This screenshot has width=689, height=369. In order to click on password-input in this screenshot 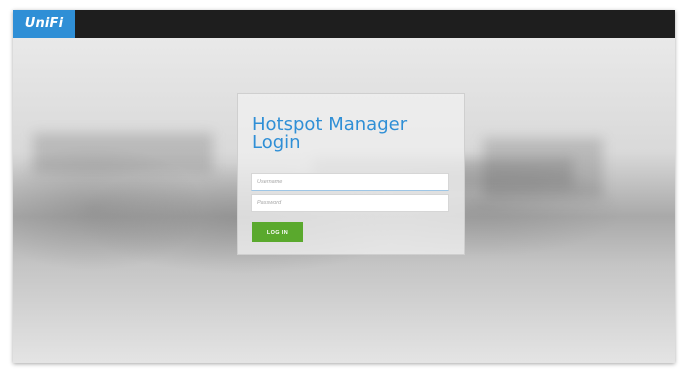, I will do `click(350, 203)`.